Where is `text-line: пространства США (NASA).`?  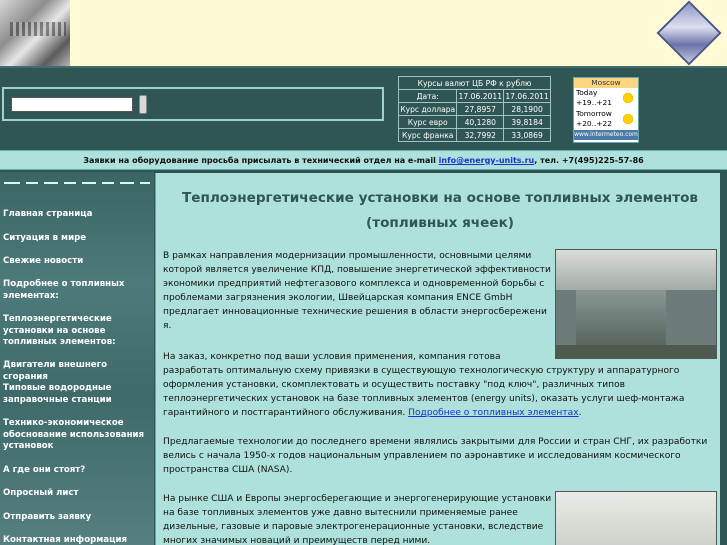 text-line: пространства США (NASA). is located at coordinates (228, 470).